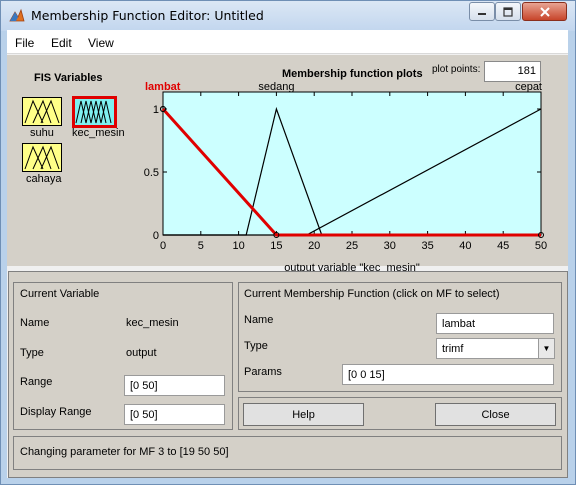 The width and height of the screenshot is (576, 485). I want to click on close-button: Close, so click(495, 414).